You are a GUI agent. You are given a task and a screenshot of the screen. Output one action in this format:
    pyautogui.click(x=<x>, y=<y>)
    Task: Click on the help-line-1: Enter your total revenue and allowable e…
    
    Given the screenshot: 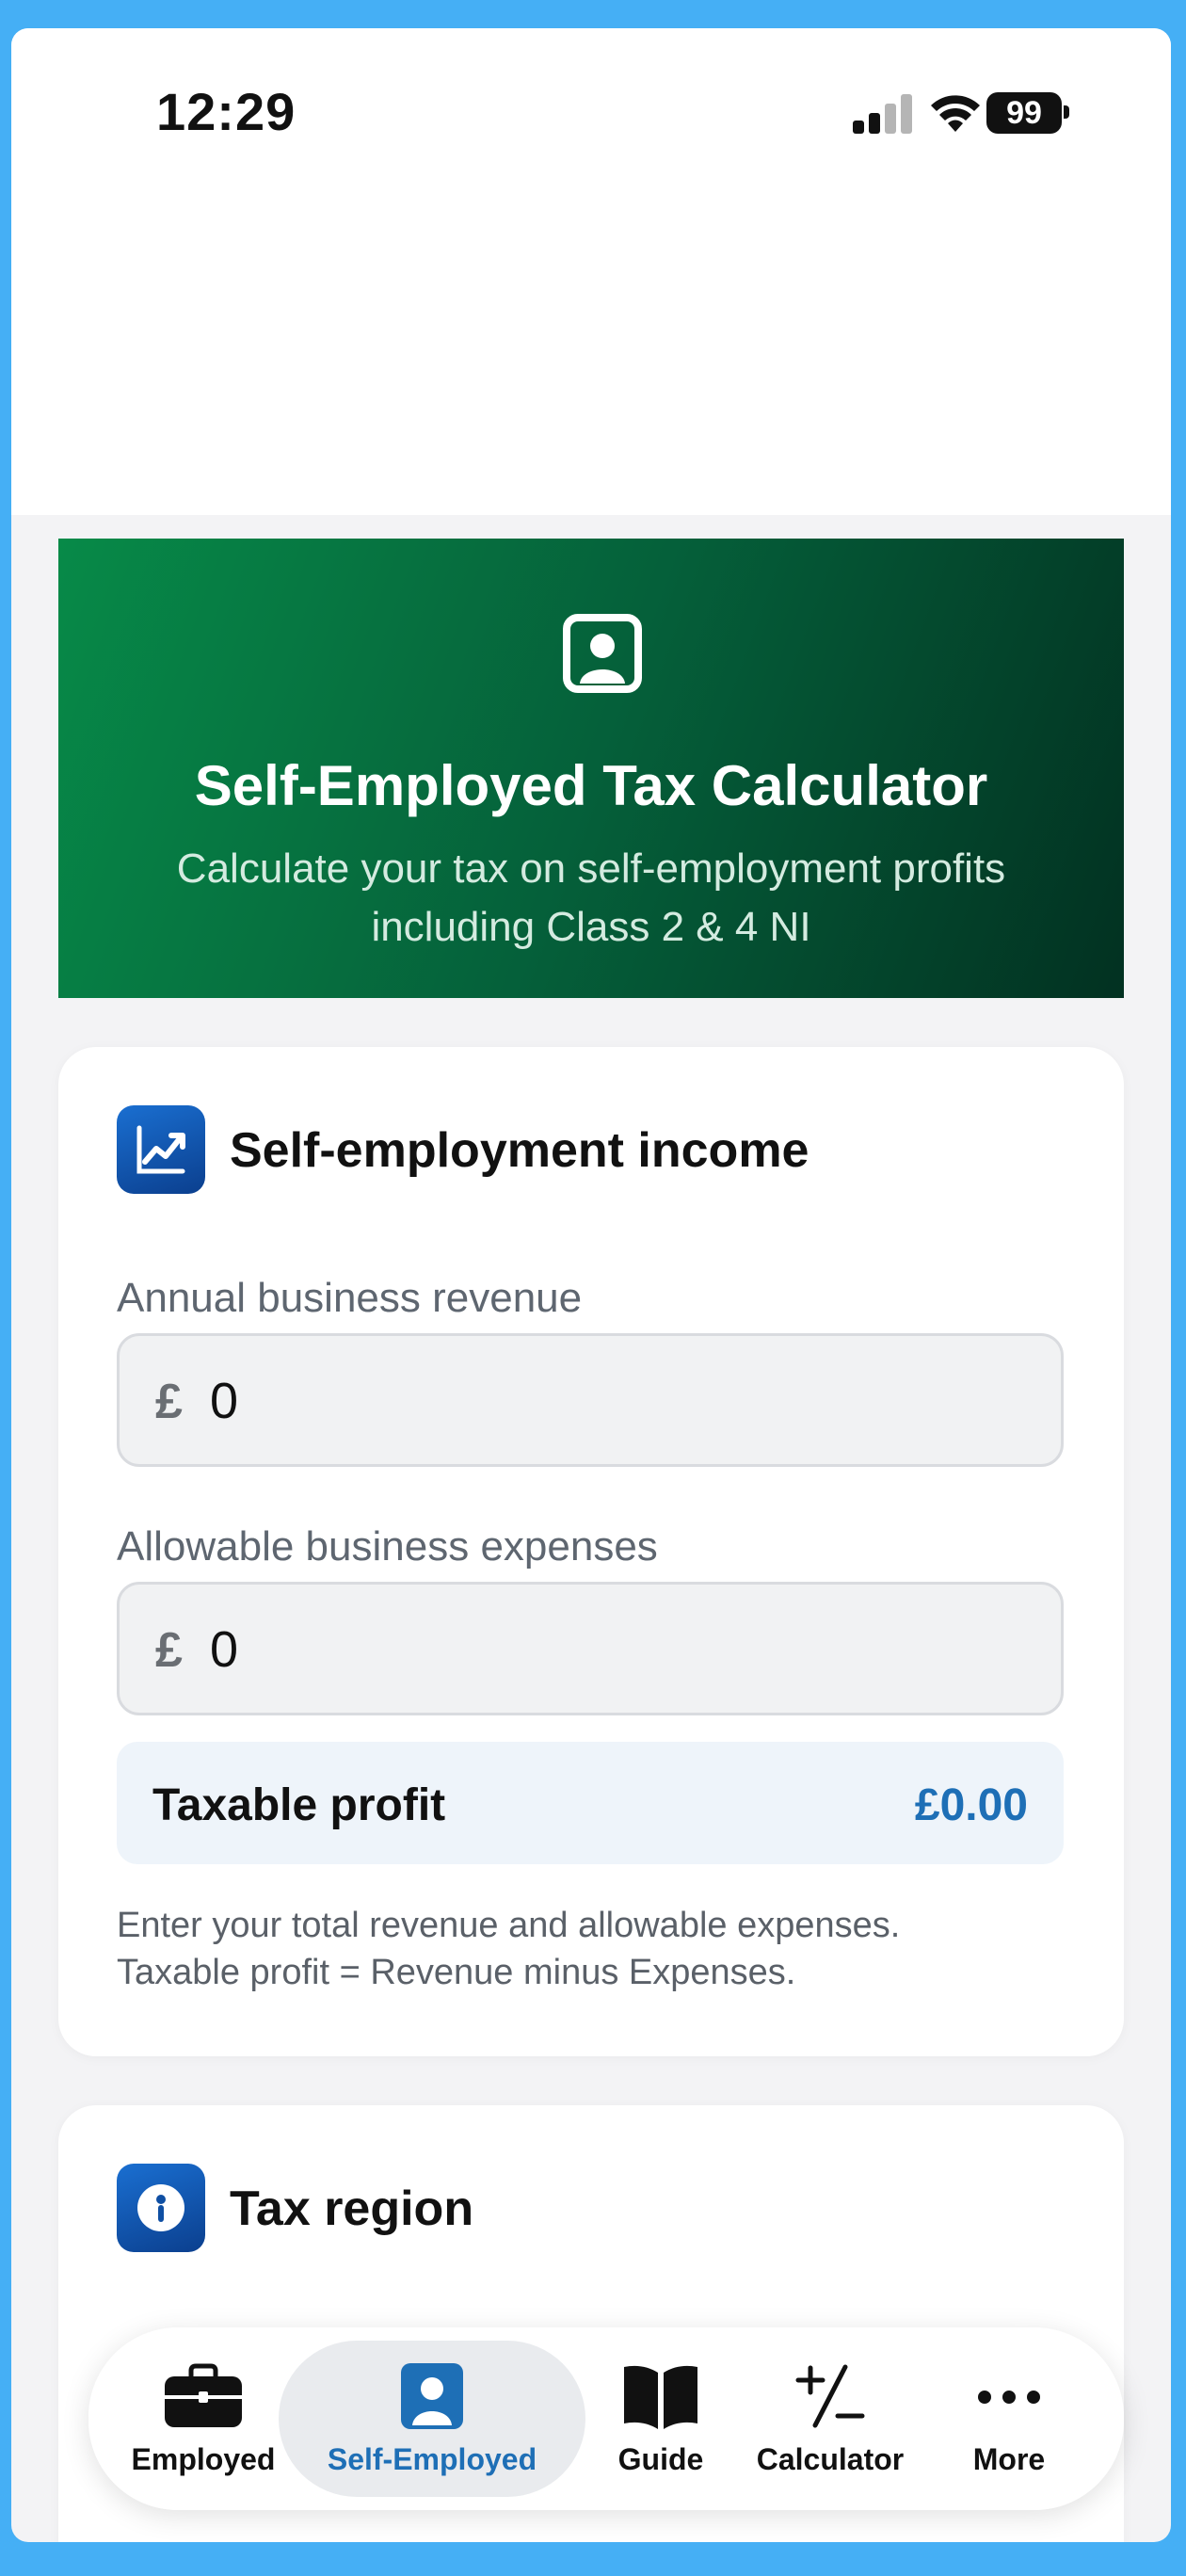 What is the action you would take?
    pyautogui.click(x=509, y=1925)
    